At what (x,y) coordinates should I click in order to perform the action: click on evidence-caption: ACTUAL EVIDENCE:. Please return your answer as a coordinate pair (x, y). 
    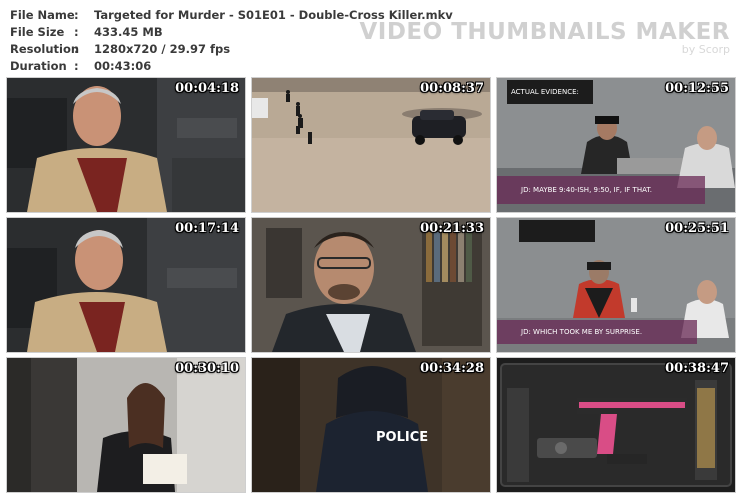
    Looking at the image, I should click on (545, 92).